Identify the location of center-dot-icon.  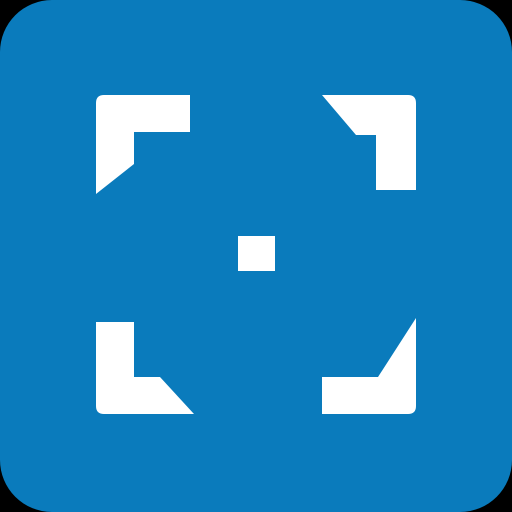
(256, 253).